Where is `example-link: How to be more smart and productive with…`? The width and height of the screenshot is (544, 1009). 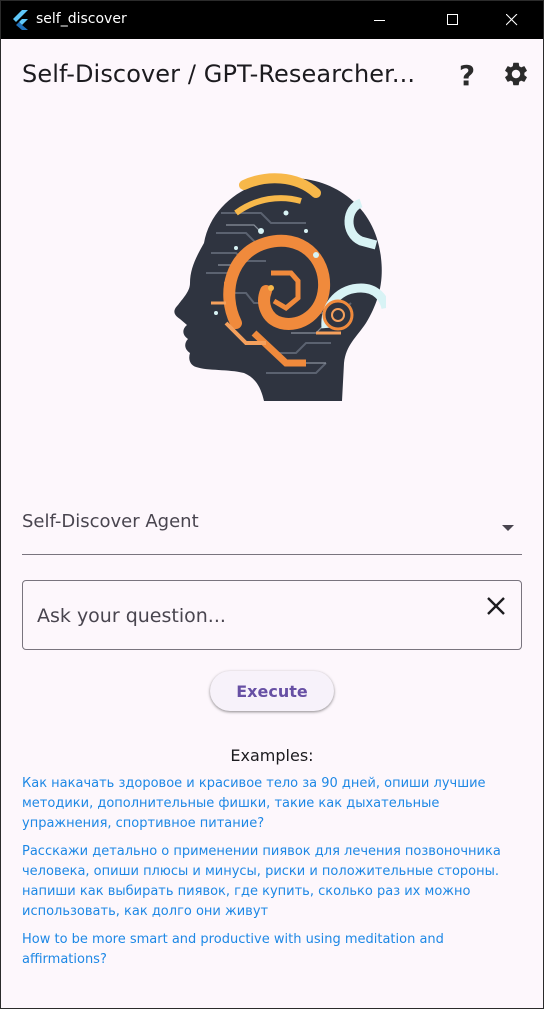
example-link: How to be more smart and productive with… is located at coordinates (272, 950).